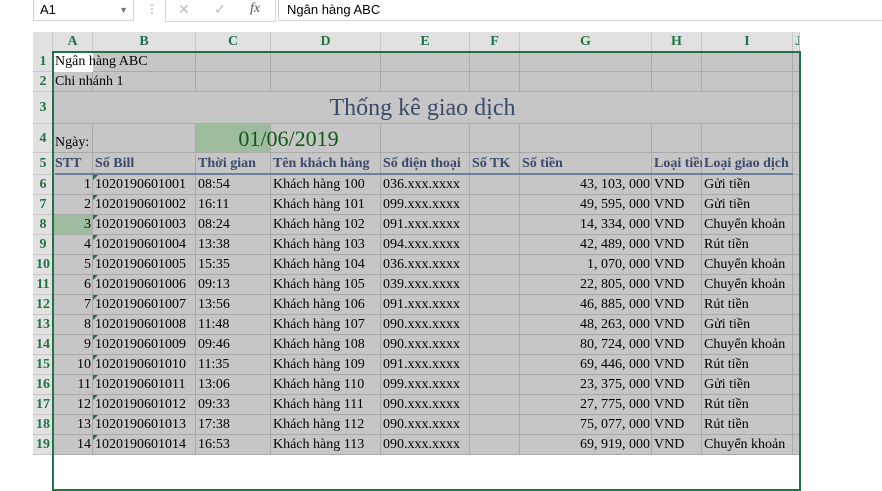  What do you see at coordinates (495, 42) in the screenshot?
I see `column-header-F: F` at bounding box center [495, 42].